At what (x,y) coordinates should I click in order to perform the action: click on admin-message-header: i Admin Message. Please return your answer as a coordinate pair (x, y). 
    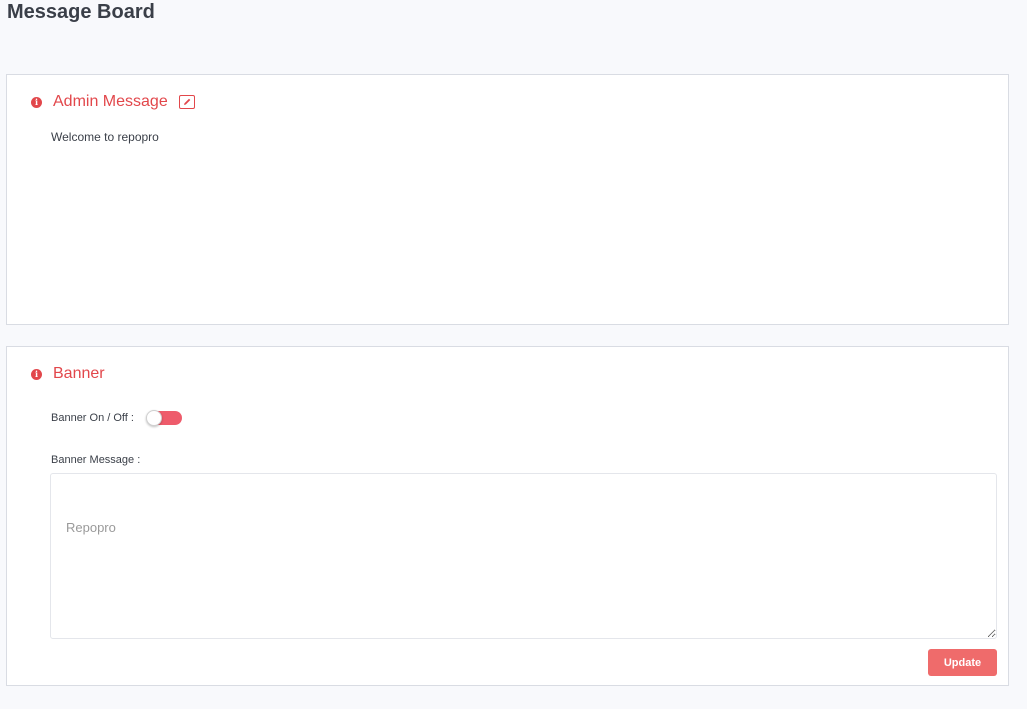
    Looking at the image, I should click on (113, 102).